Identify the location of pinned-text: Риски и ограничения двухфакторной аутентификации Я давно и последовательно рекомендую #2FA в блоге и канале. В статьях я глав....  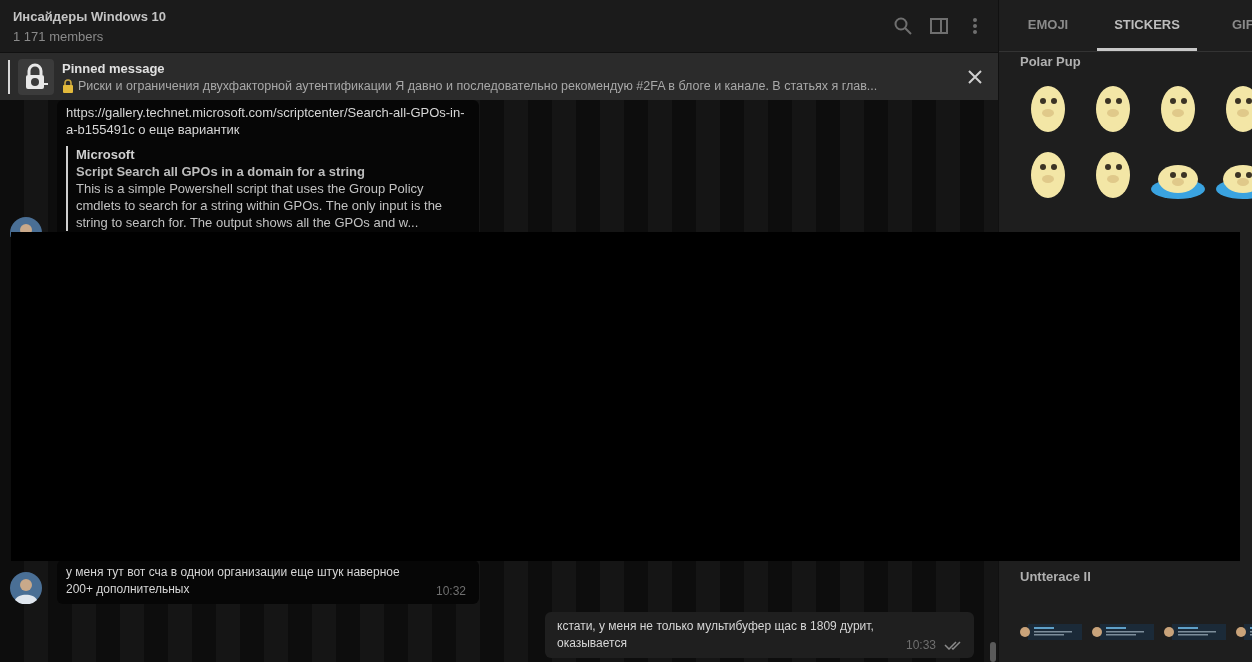
(478, 85).